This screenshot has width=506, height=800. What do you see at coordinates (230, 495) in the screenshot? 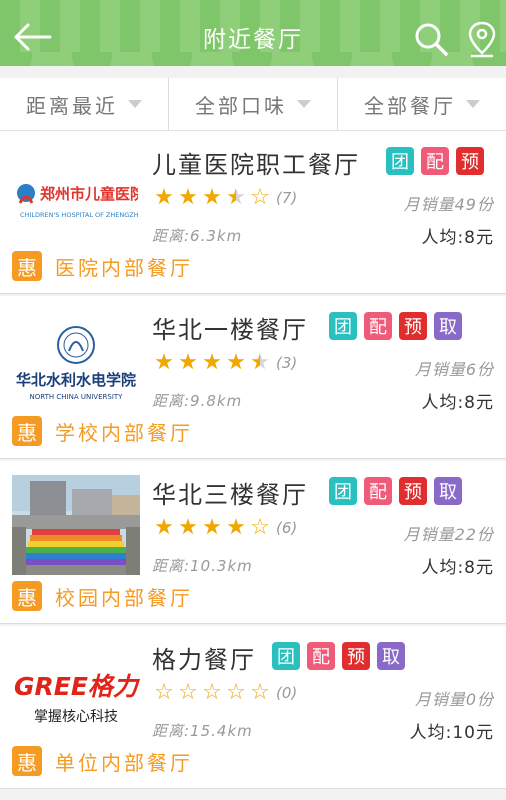
I see `restaurant-name: 华北三楼餐厅` at bounding box center [230, 495].